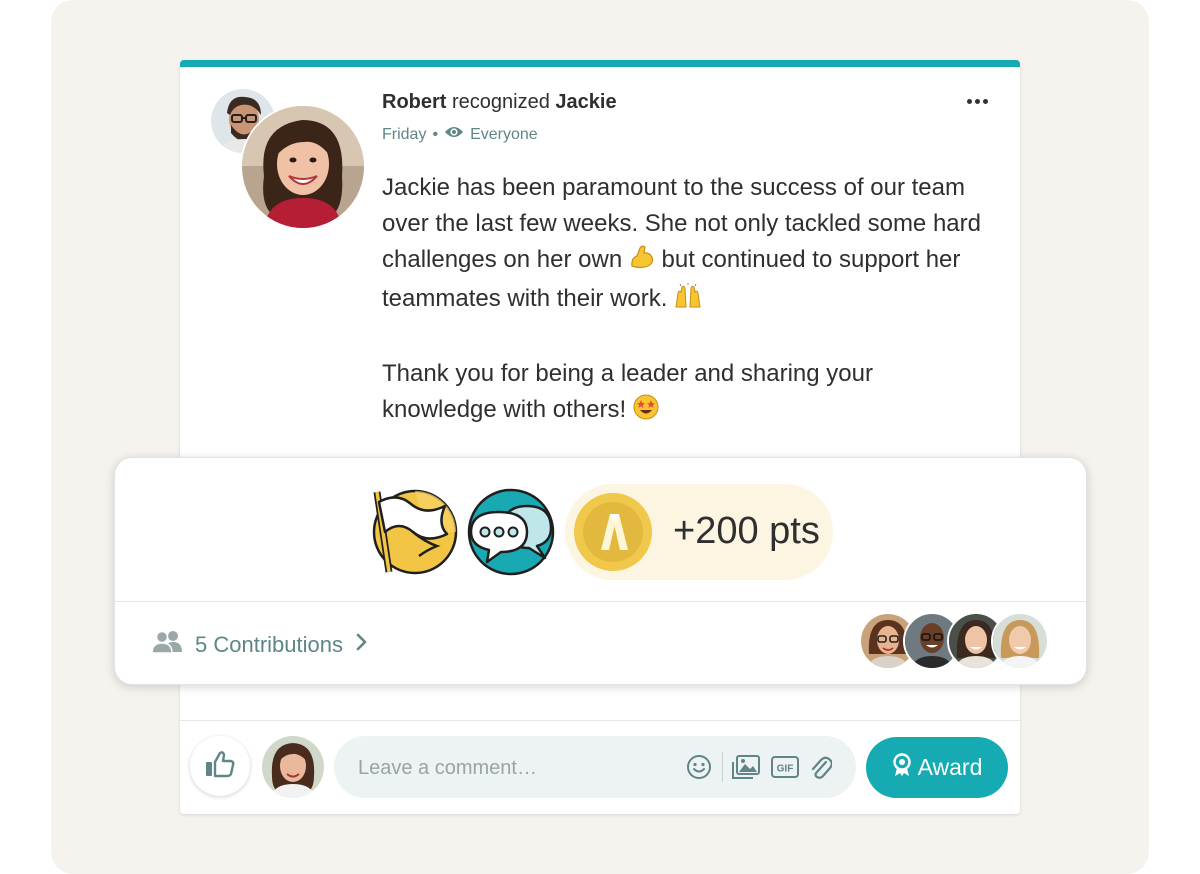 Image resolution: width=1200 pixels, height=874 pixels. I want to click on thumbs-up-icon, so click(220, 766).